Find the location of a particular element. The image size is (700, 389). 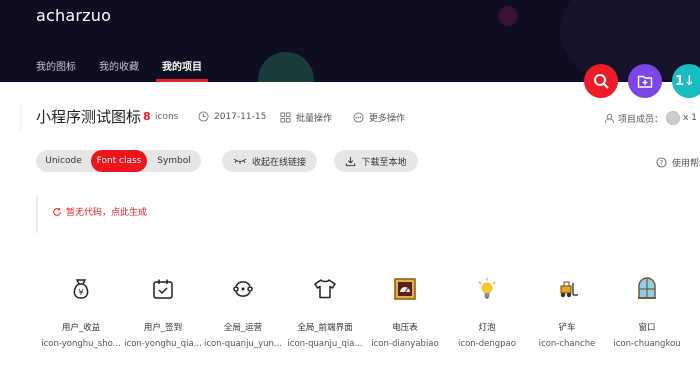

calendar-check-icon is located at coordinates (163, 289).